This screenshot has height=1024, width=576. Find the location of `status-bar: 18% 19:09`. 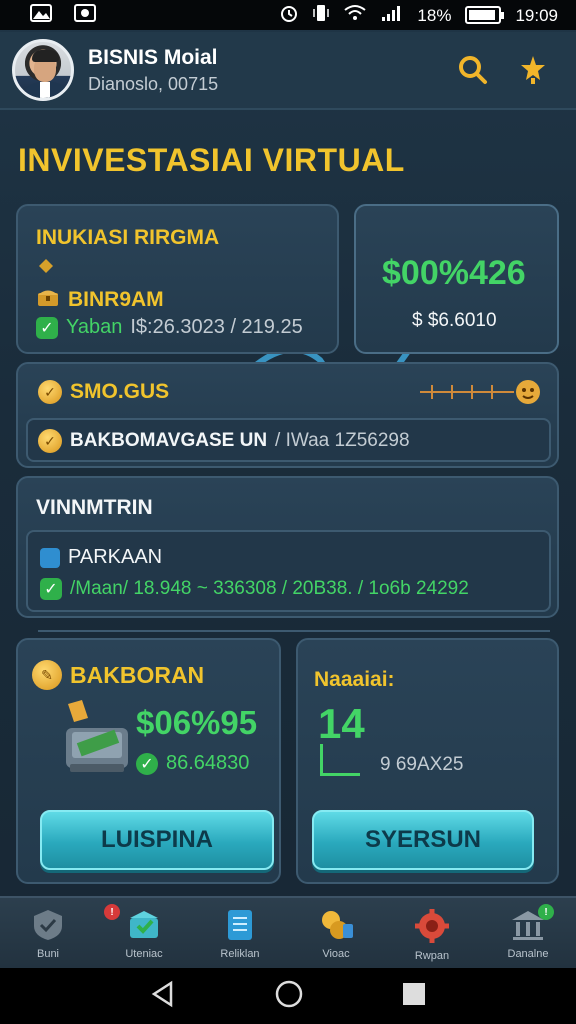

status-bar: 18% 19:09 is located at coordinates (288, 15).